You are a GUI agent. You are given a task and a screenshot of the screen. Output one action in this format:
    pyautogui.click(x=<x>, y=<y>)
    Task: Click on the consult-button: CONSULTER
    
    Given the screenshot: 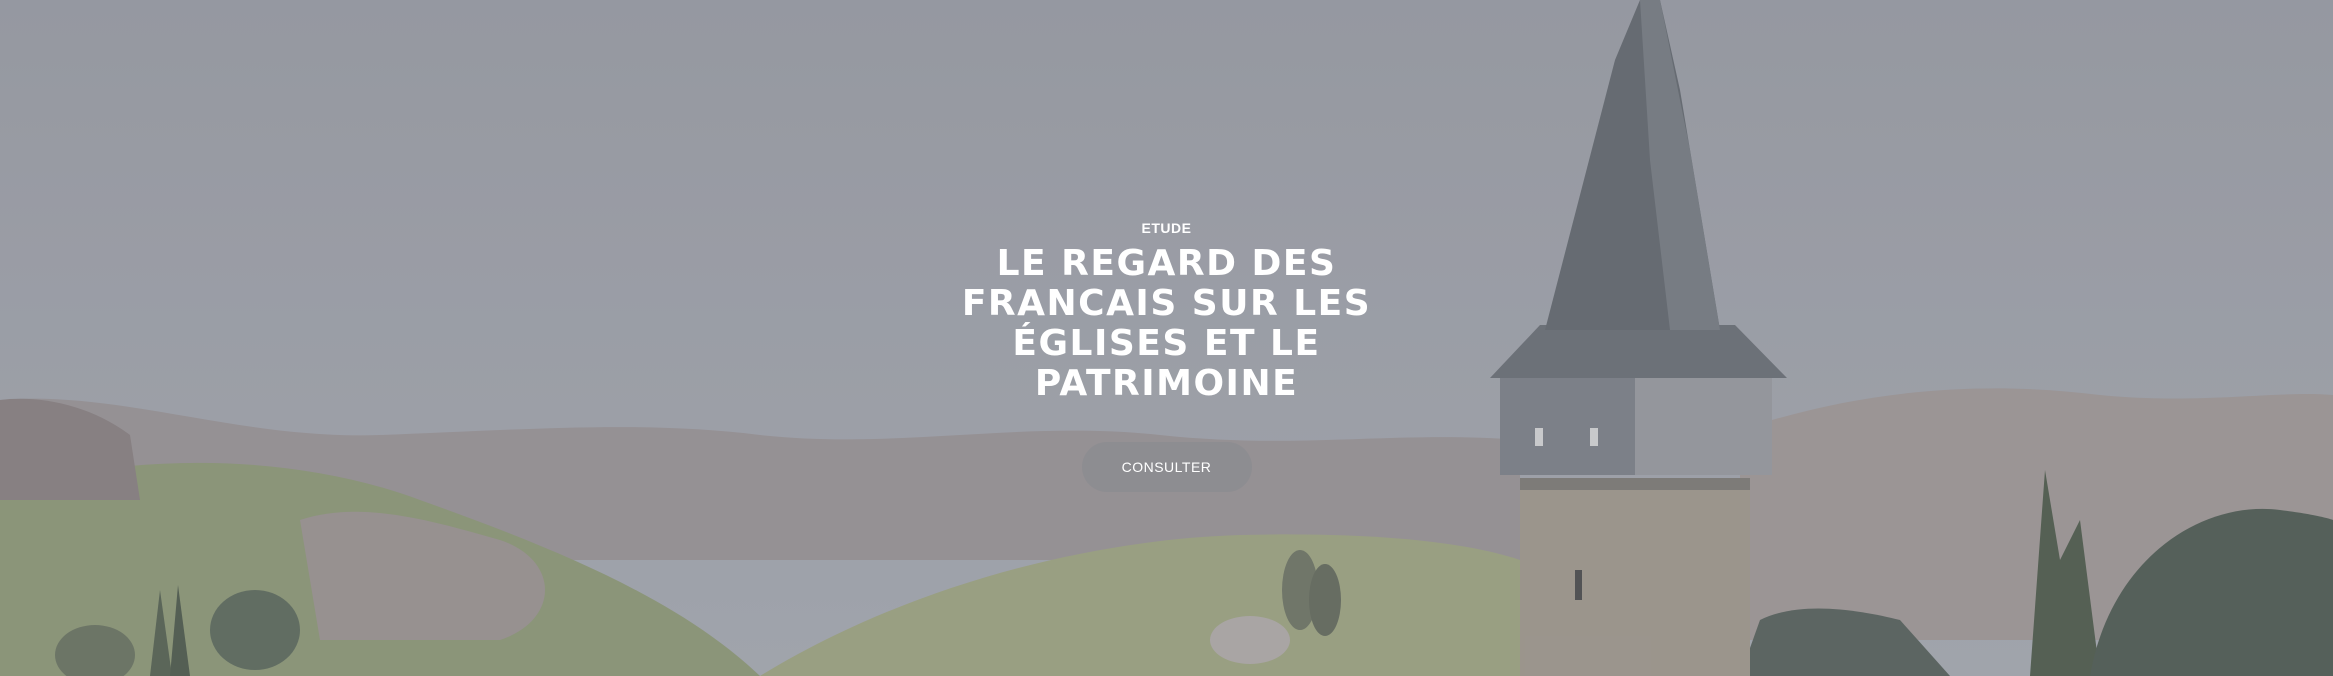 What is the action you would take?
    pyautogui.click(x=1166, y=467)
    